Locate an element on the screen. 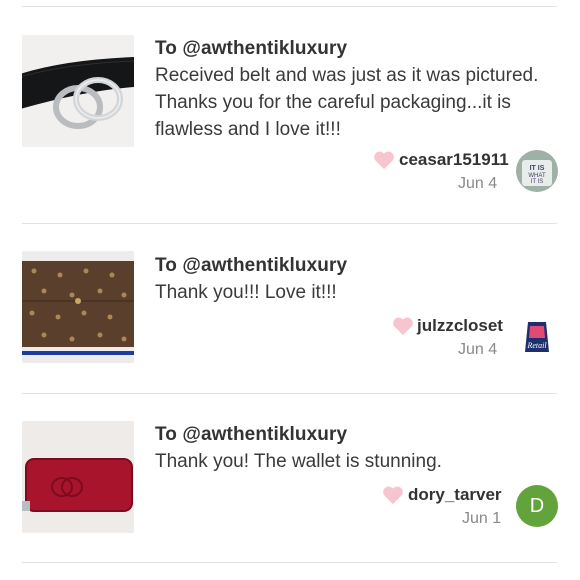 This screenshot has height=580, width=580. avatar-text: IT IS is located at coordinates (537, 168).